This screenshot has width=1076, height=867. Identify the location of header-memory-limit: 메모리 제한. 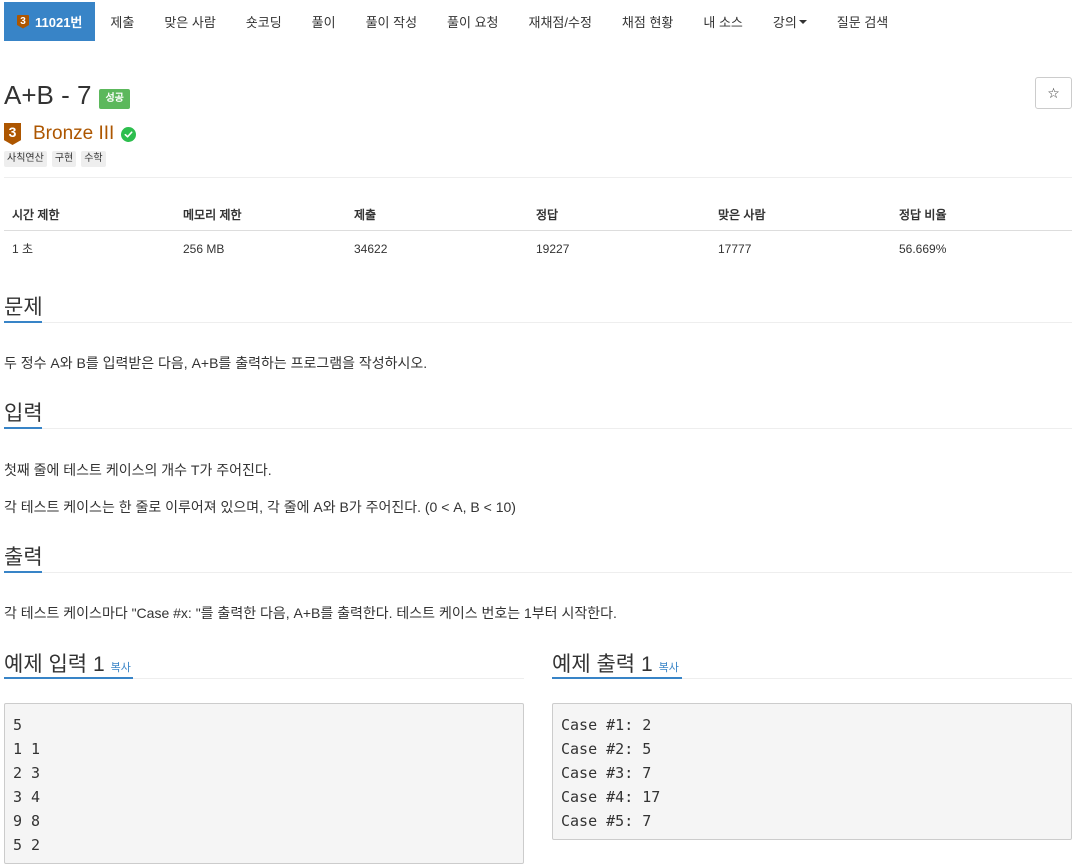
(260, 213).